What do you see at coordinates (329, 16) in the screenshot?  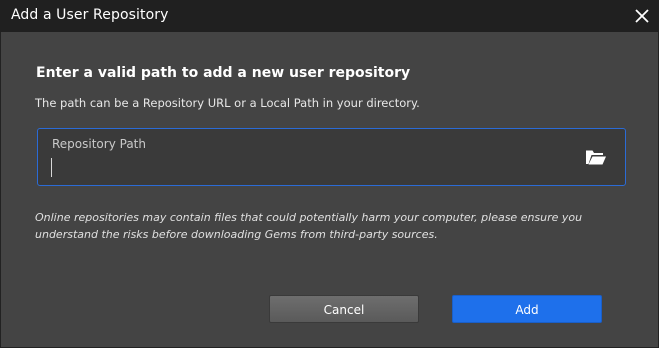 I see `title-bar: Add a User Repository` at bounding box center [329, 16].